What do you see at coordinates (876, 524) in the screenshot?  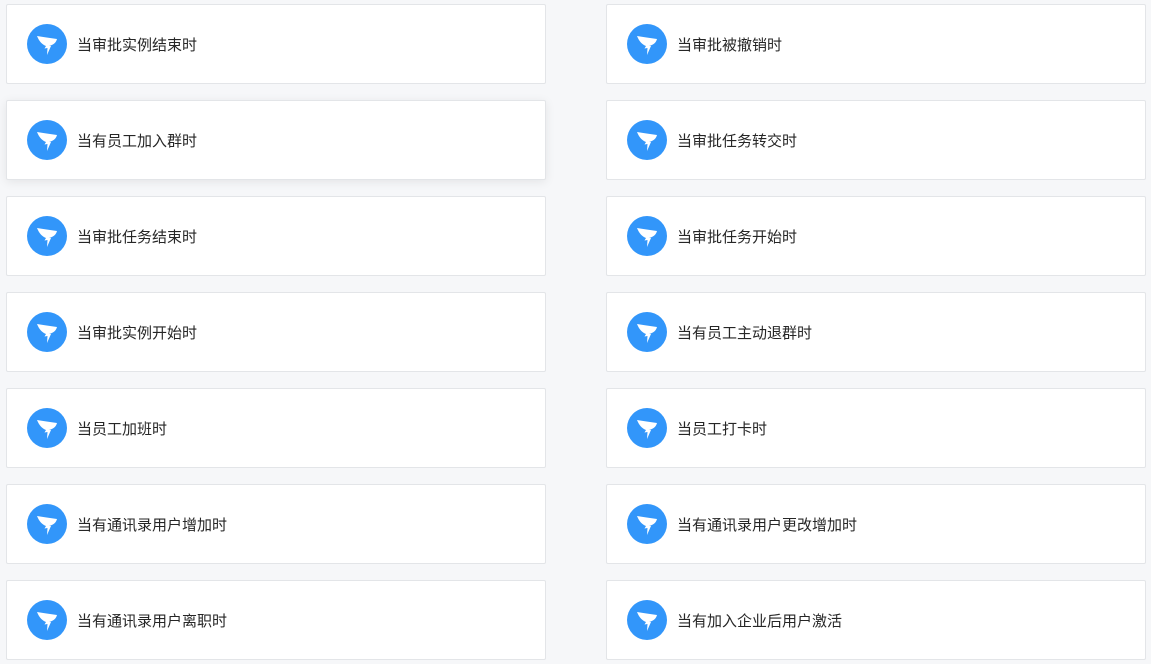 I see `trigger-card: 当有通讯录用户更改增加时` at bounding box center [876, 524].